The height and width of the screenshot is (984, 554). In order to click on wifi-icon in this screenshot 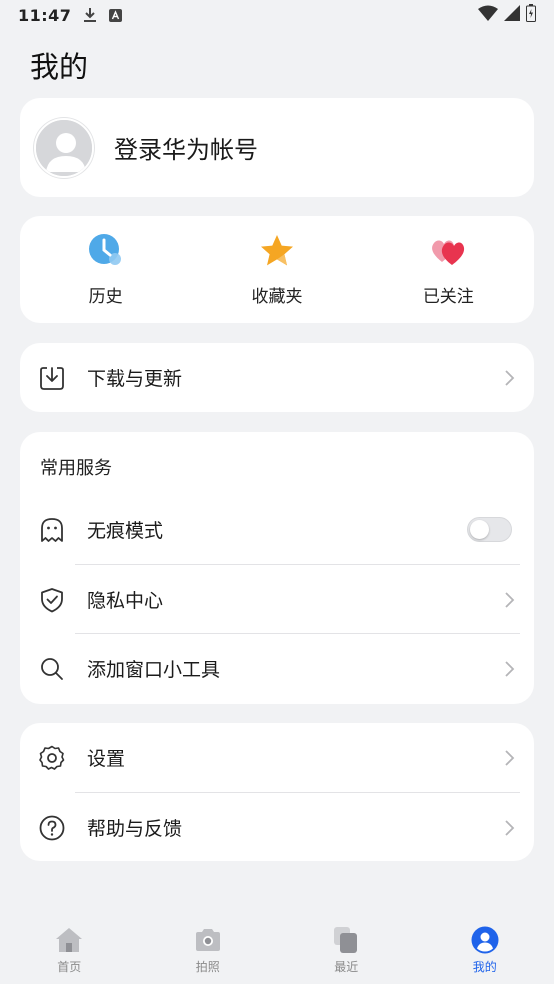, I will do `click(488, 15)`.